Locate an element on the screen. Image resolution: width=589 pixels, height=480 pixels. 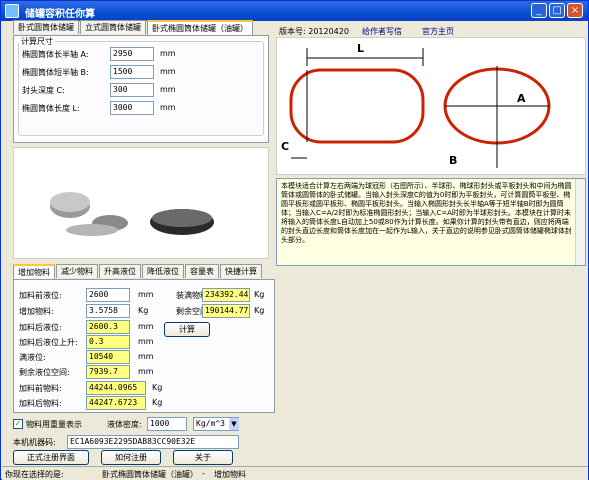
chevron-down-icon: ▼ is located at coordinates (234, 424).